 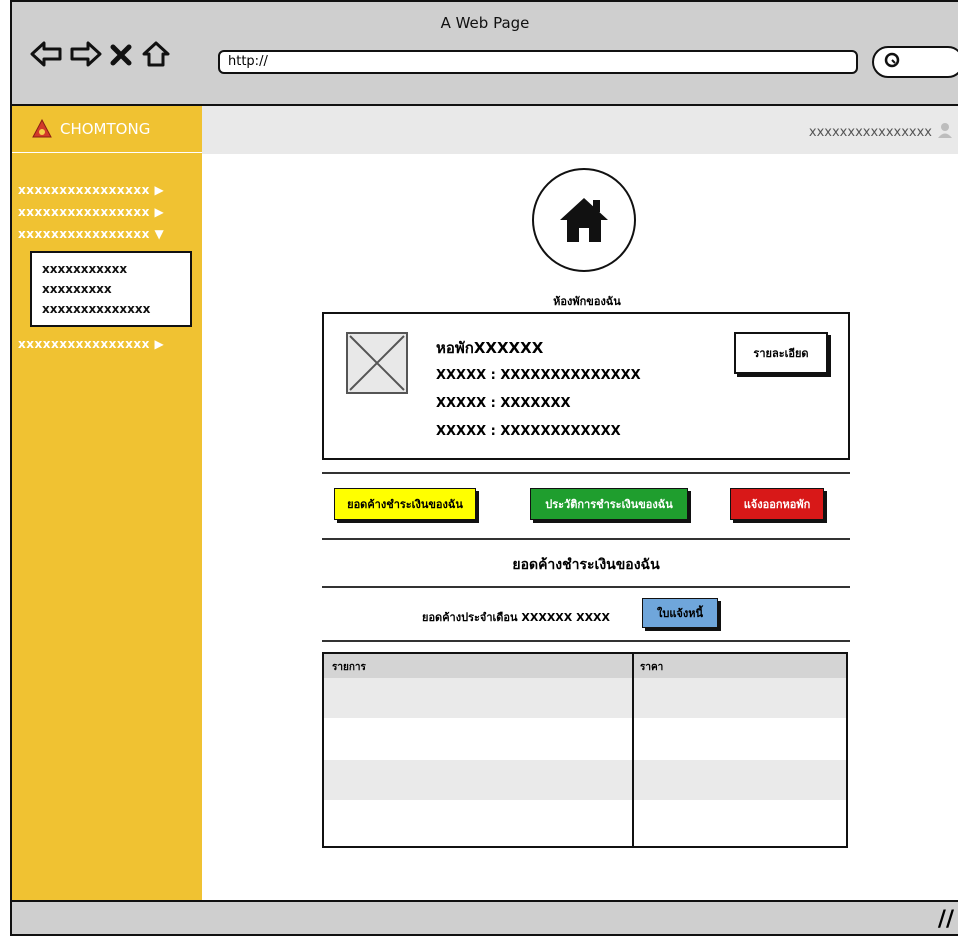 I want to click on resize-grip-icon: //, so click(x=946, y=919).